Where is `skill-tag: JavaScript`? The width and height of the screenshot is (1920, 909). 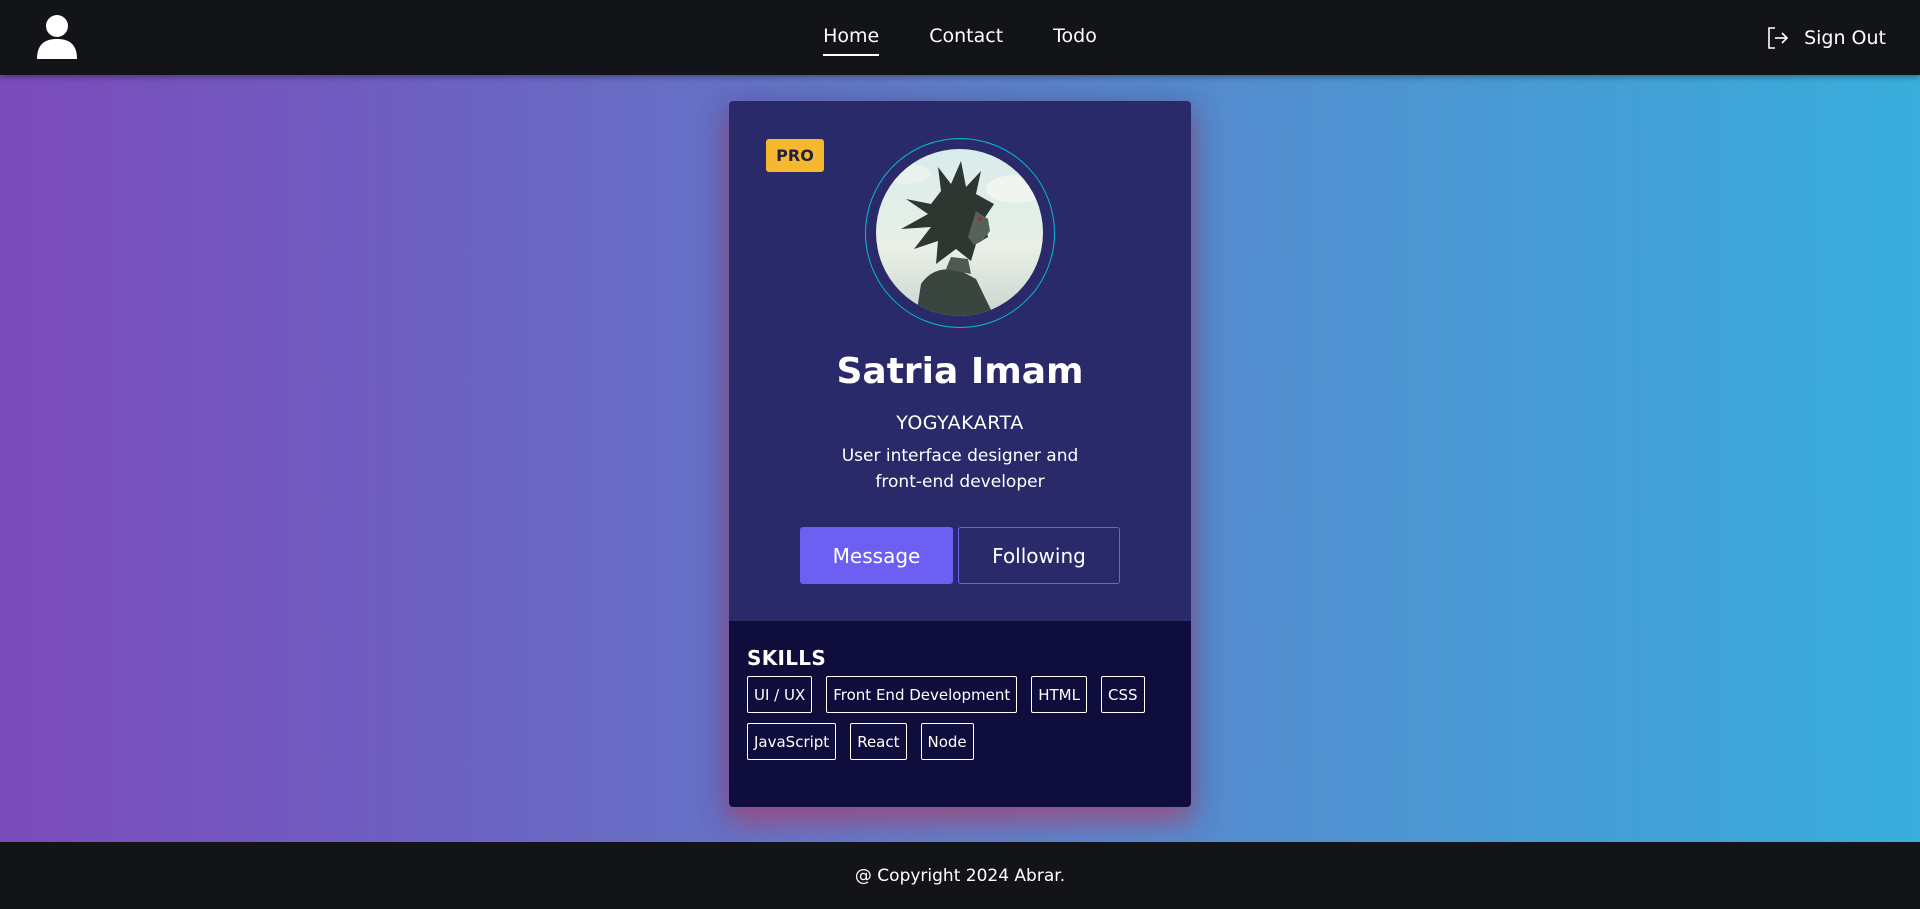
skill-tag: JavaScript is located at coordinates (792, 741).